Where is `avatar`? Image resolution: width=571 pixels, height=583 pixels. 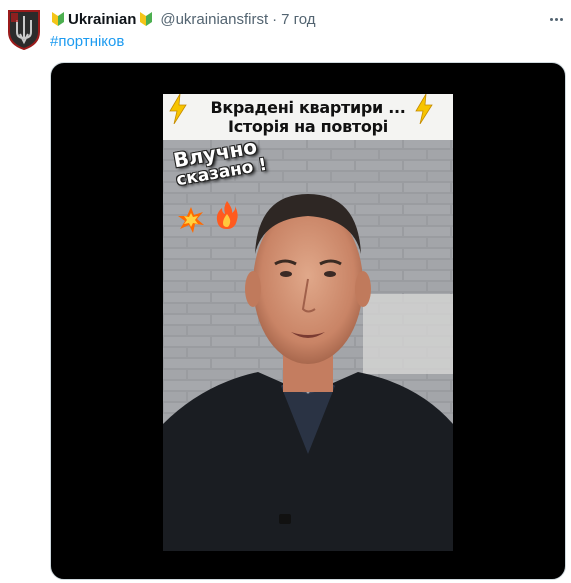 avatar is located at coordinates (24, 29).